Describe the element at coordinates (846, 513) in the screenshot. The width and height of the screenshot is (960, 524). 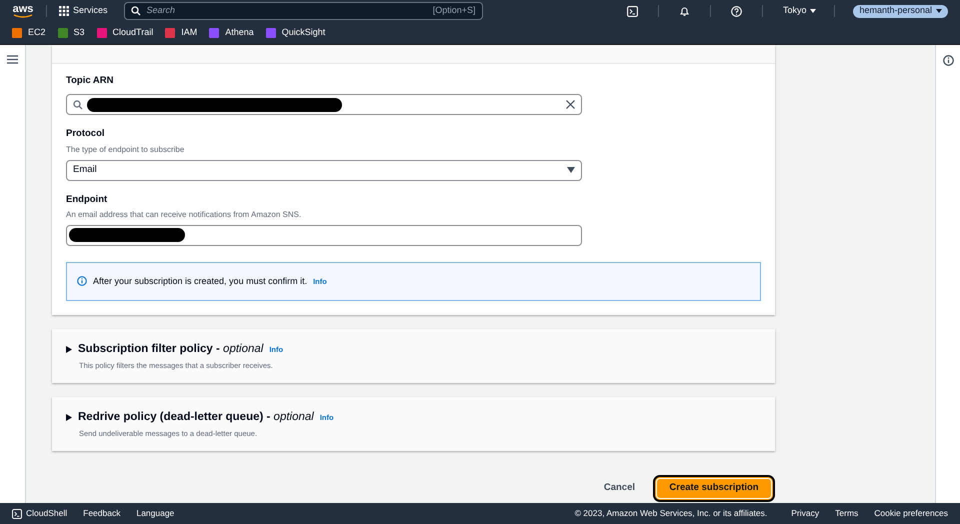
I see `footer-link: Terms` at that location.